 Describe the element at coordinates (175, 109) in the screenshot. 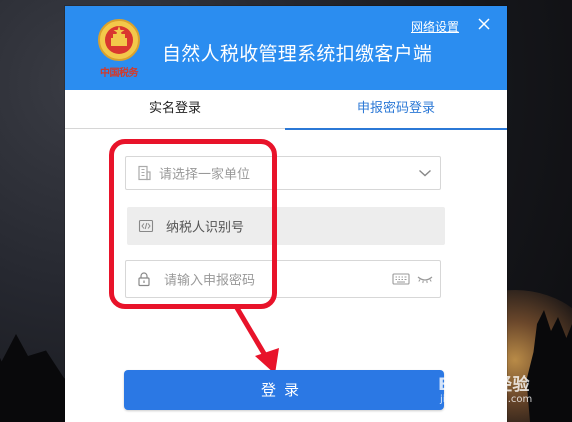

I see `tab-realname-login: 实名登录` at that location.